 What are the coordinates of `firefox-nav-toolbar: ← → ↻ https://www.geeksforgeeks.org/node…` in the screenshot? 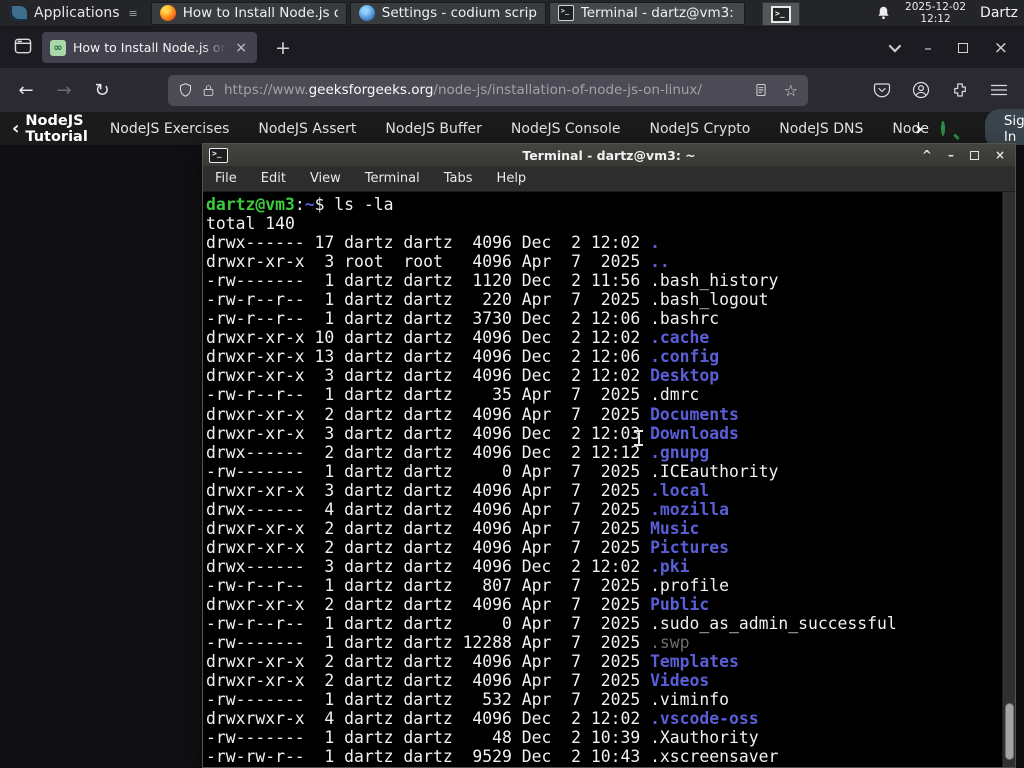 It's located at (512, 90).